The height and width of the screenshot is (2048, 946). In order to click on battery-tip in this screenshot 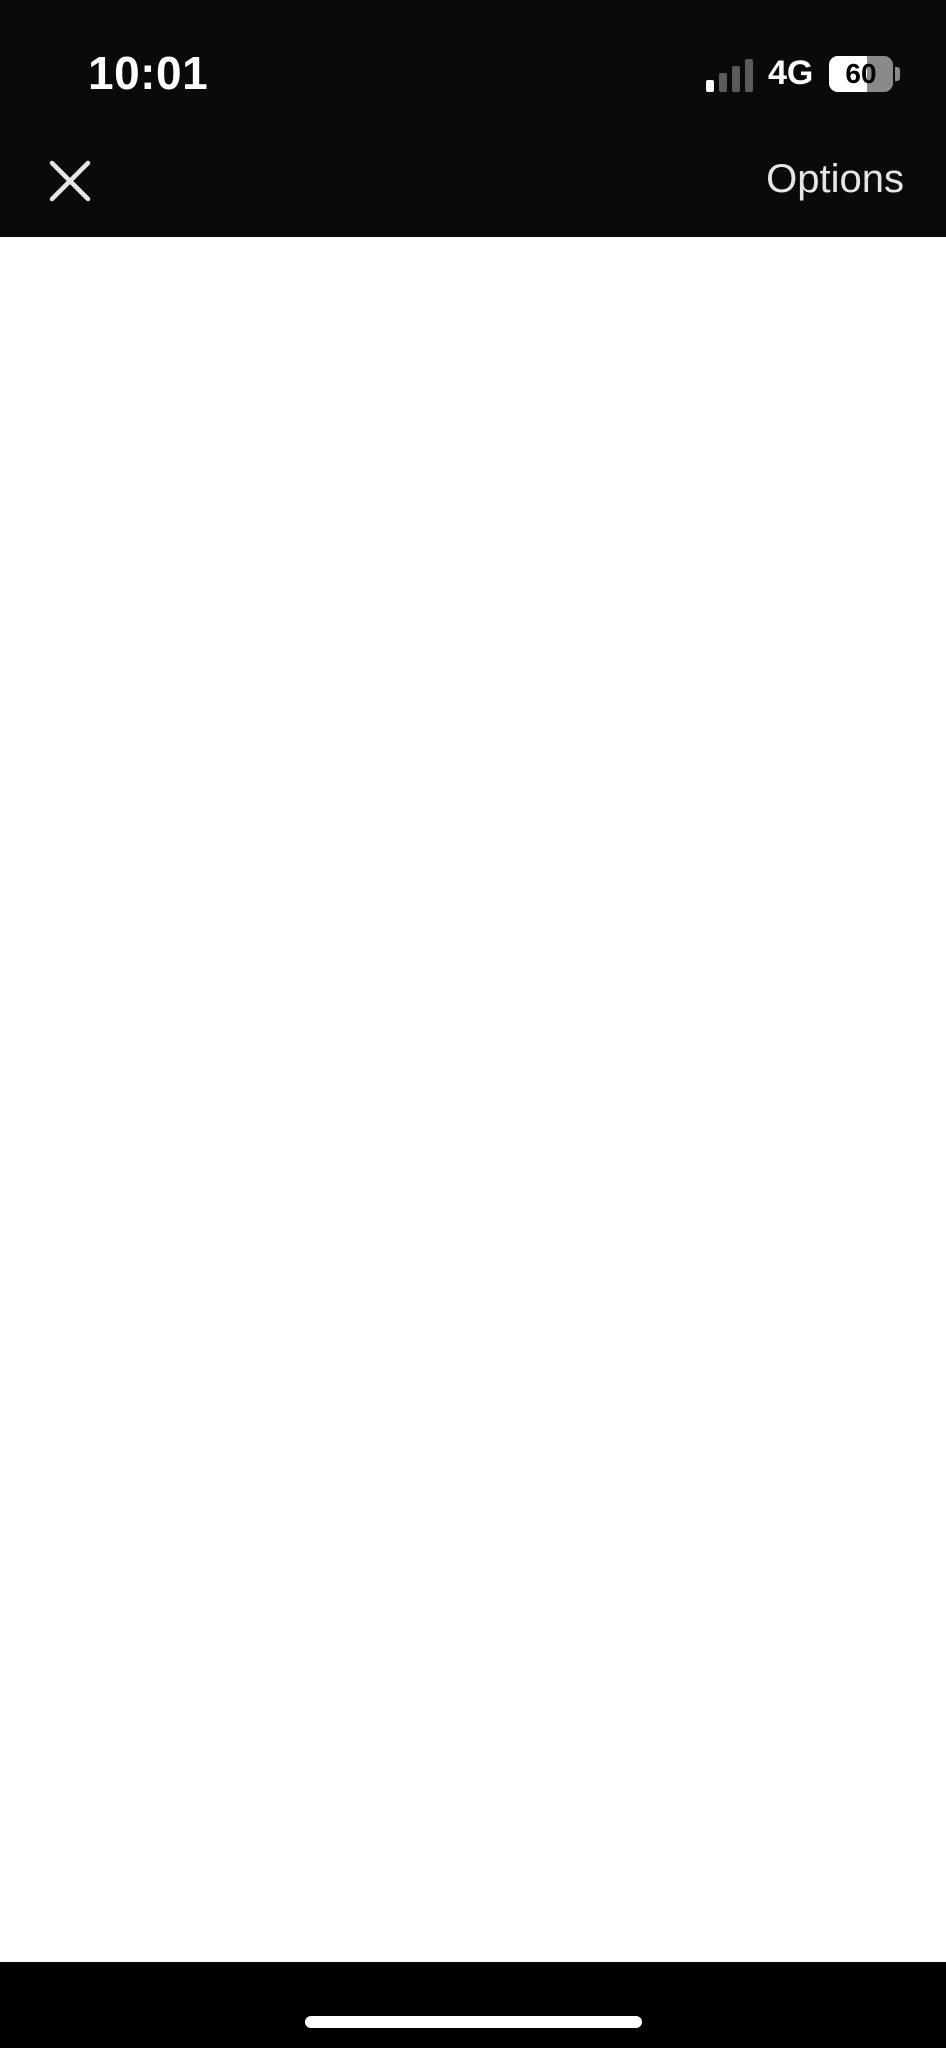, I will do `click(897, 74)`.